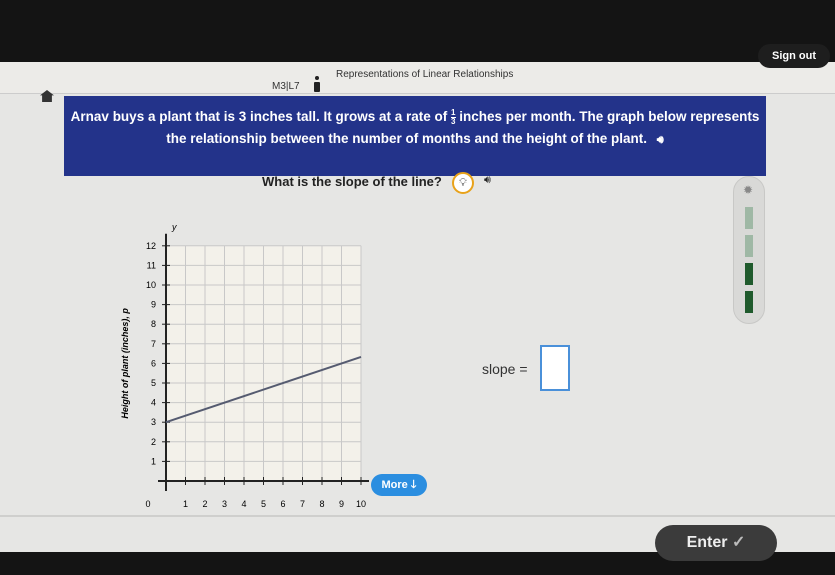 This screenshot has height=575, width=835. What do you see at coordinates (153, 442) in the screenshot?
I see `y-tick-label: 2` at bounding box center [153, 442].